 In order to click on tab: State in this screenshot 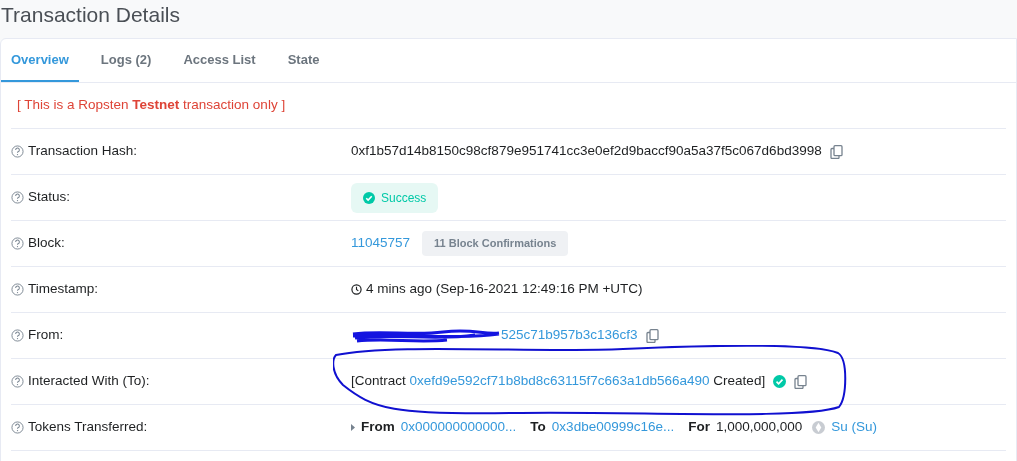, I will do `click(303, 60)`.